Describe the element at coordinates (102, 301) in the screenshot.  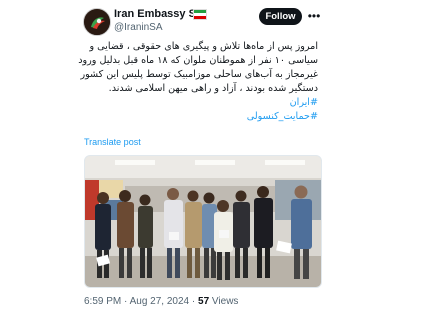
I see `post-time: 6:59 PM` at that location.